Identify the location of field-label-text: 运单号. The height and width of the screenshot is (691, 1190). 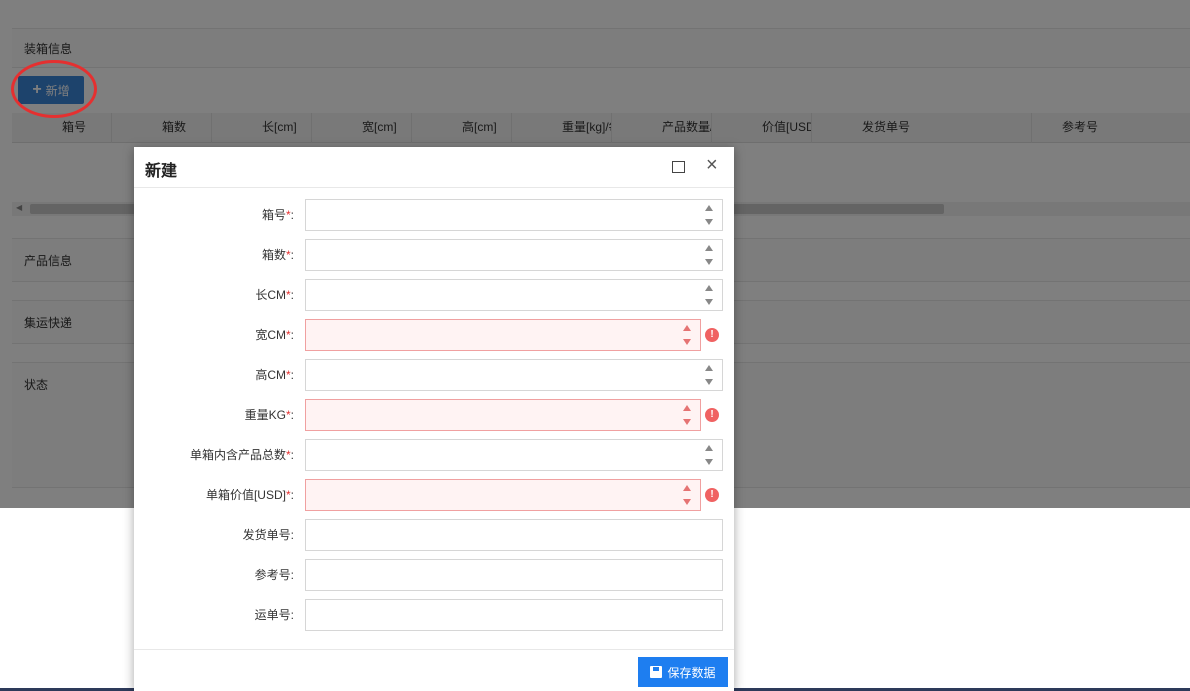
(272, 615).